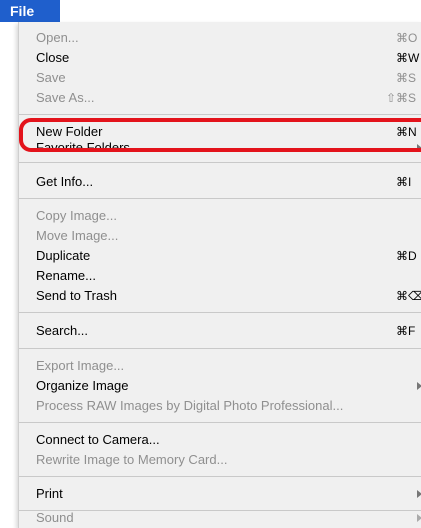 This screenshot has width=421, height=528. I want to click on menu-item-search: Search... ⌘F, so click(220, 331).